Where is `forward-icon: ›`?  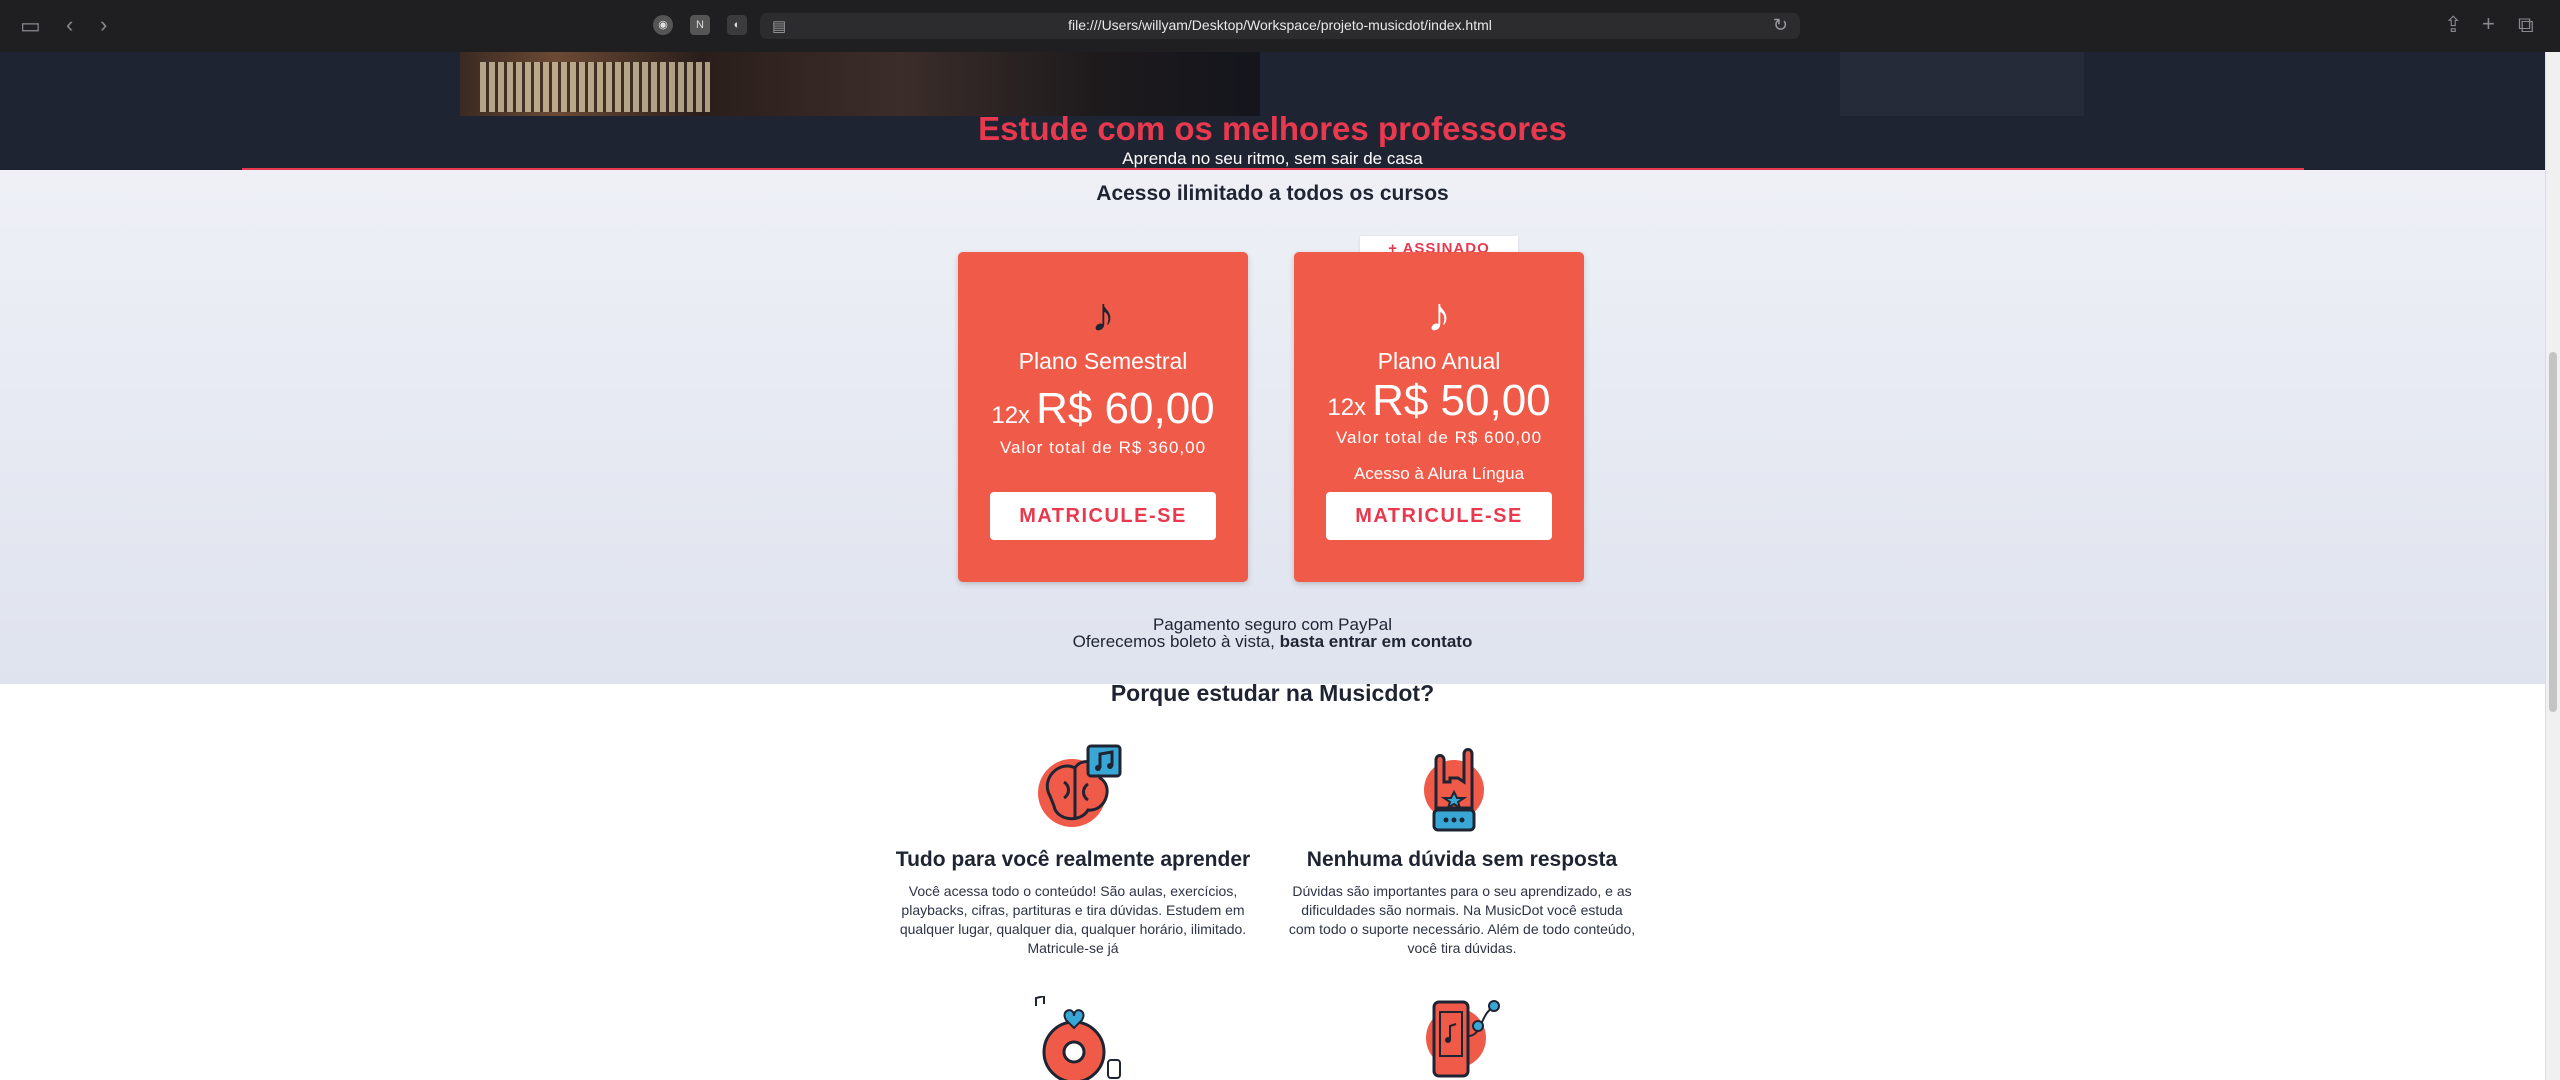 forward-icon: › is located at coordinates (103, 25).